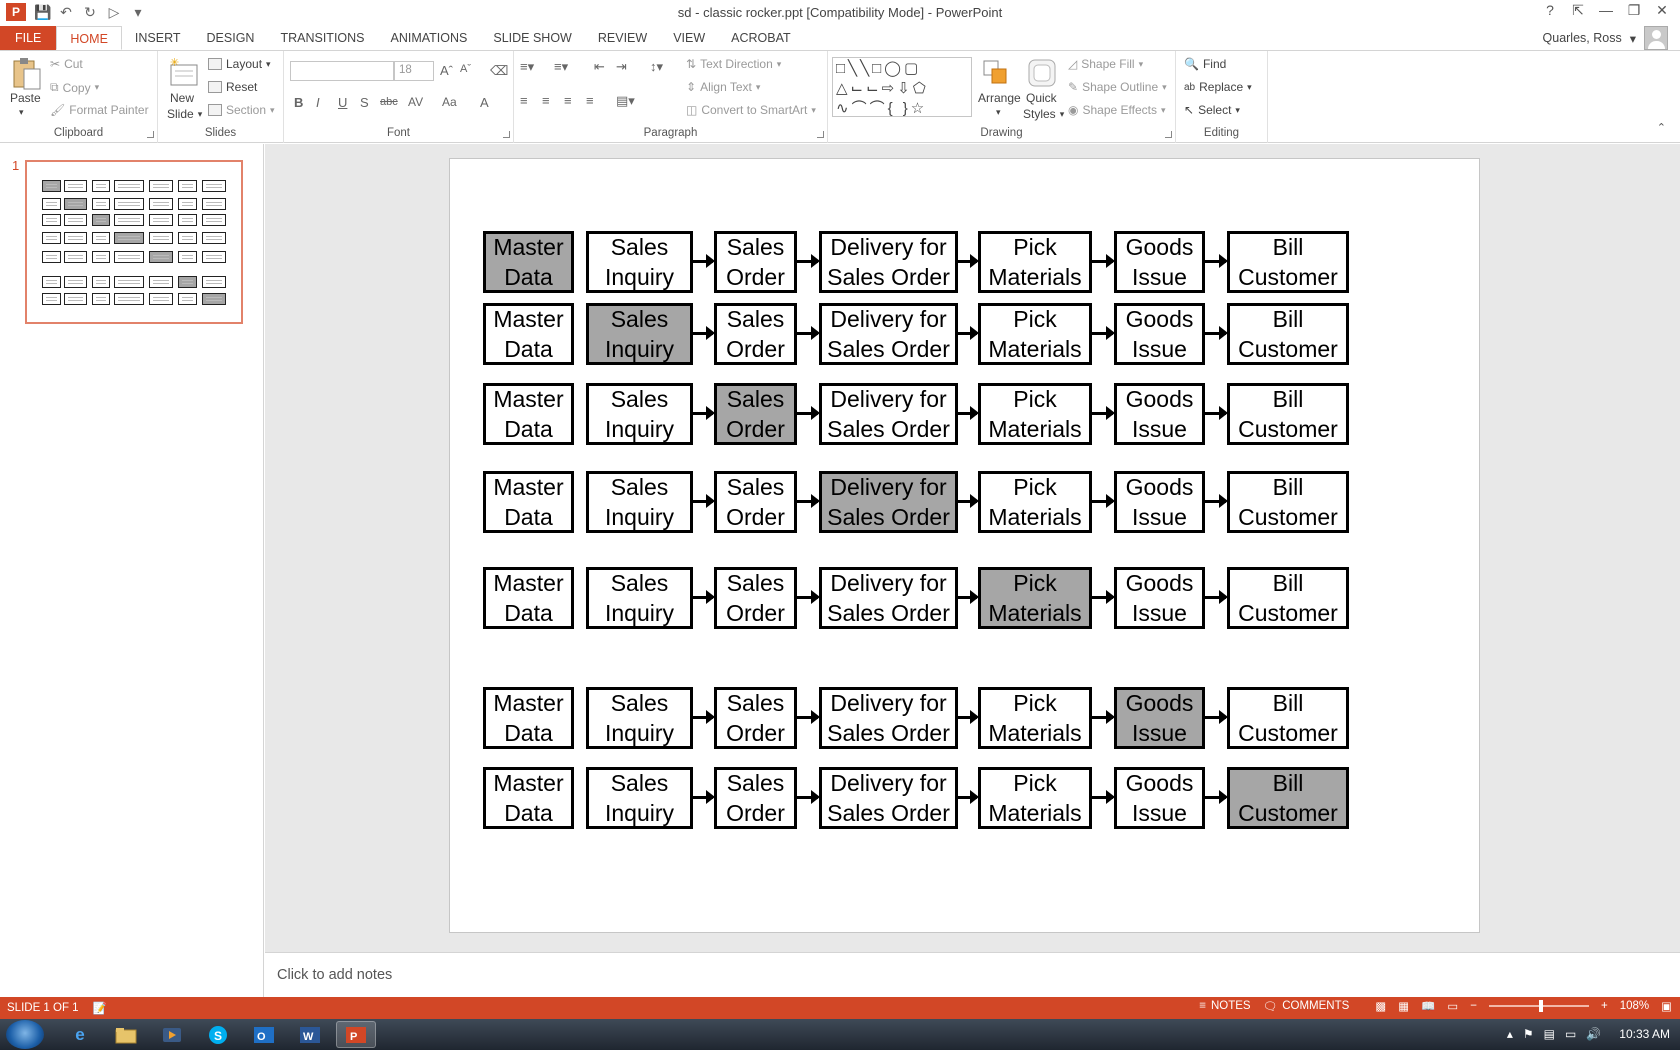 The height and width of the screenshot is (1050, 1680). Describe the element at coordinates (625, 101) in the screenshot. I see `columns-icon: ▤▾` at that location.